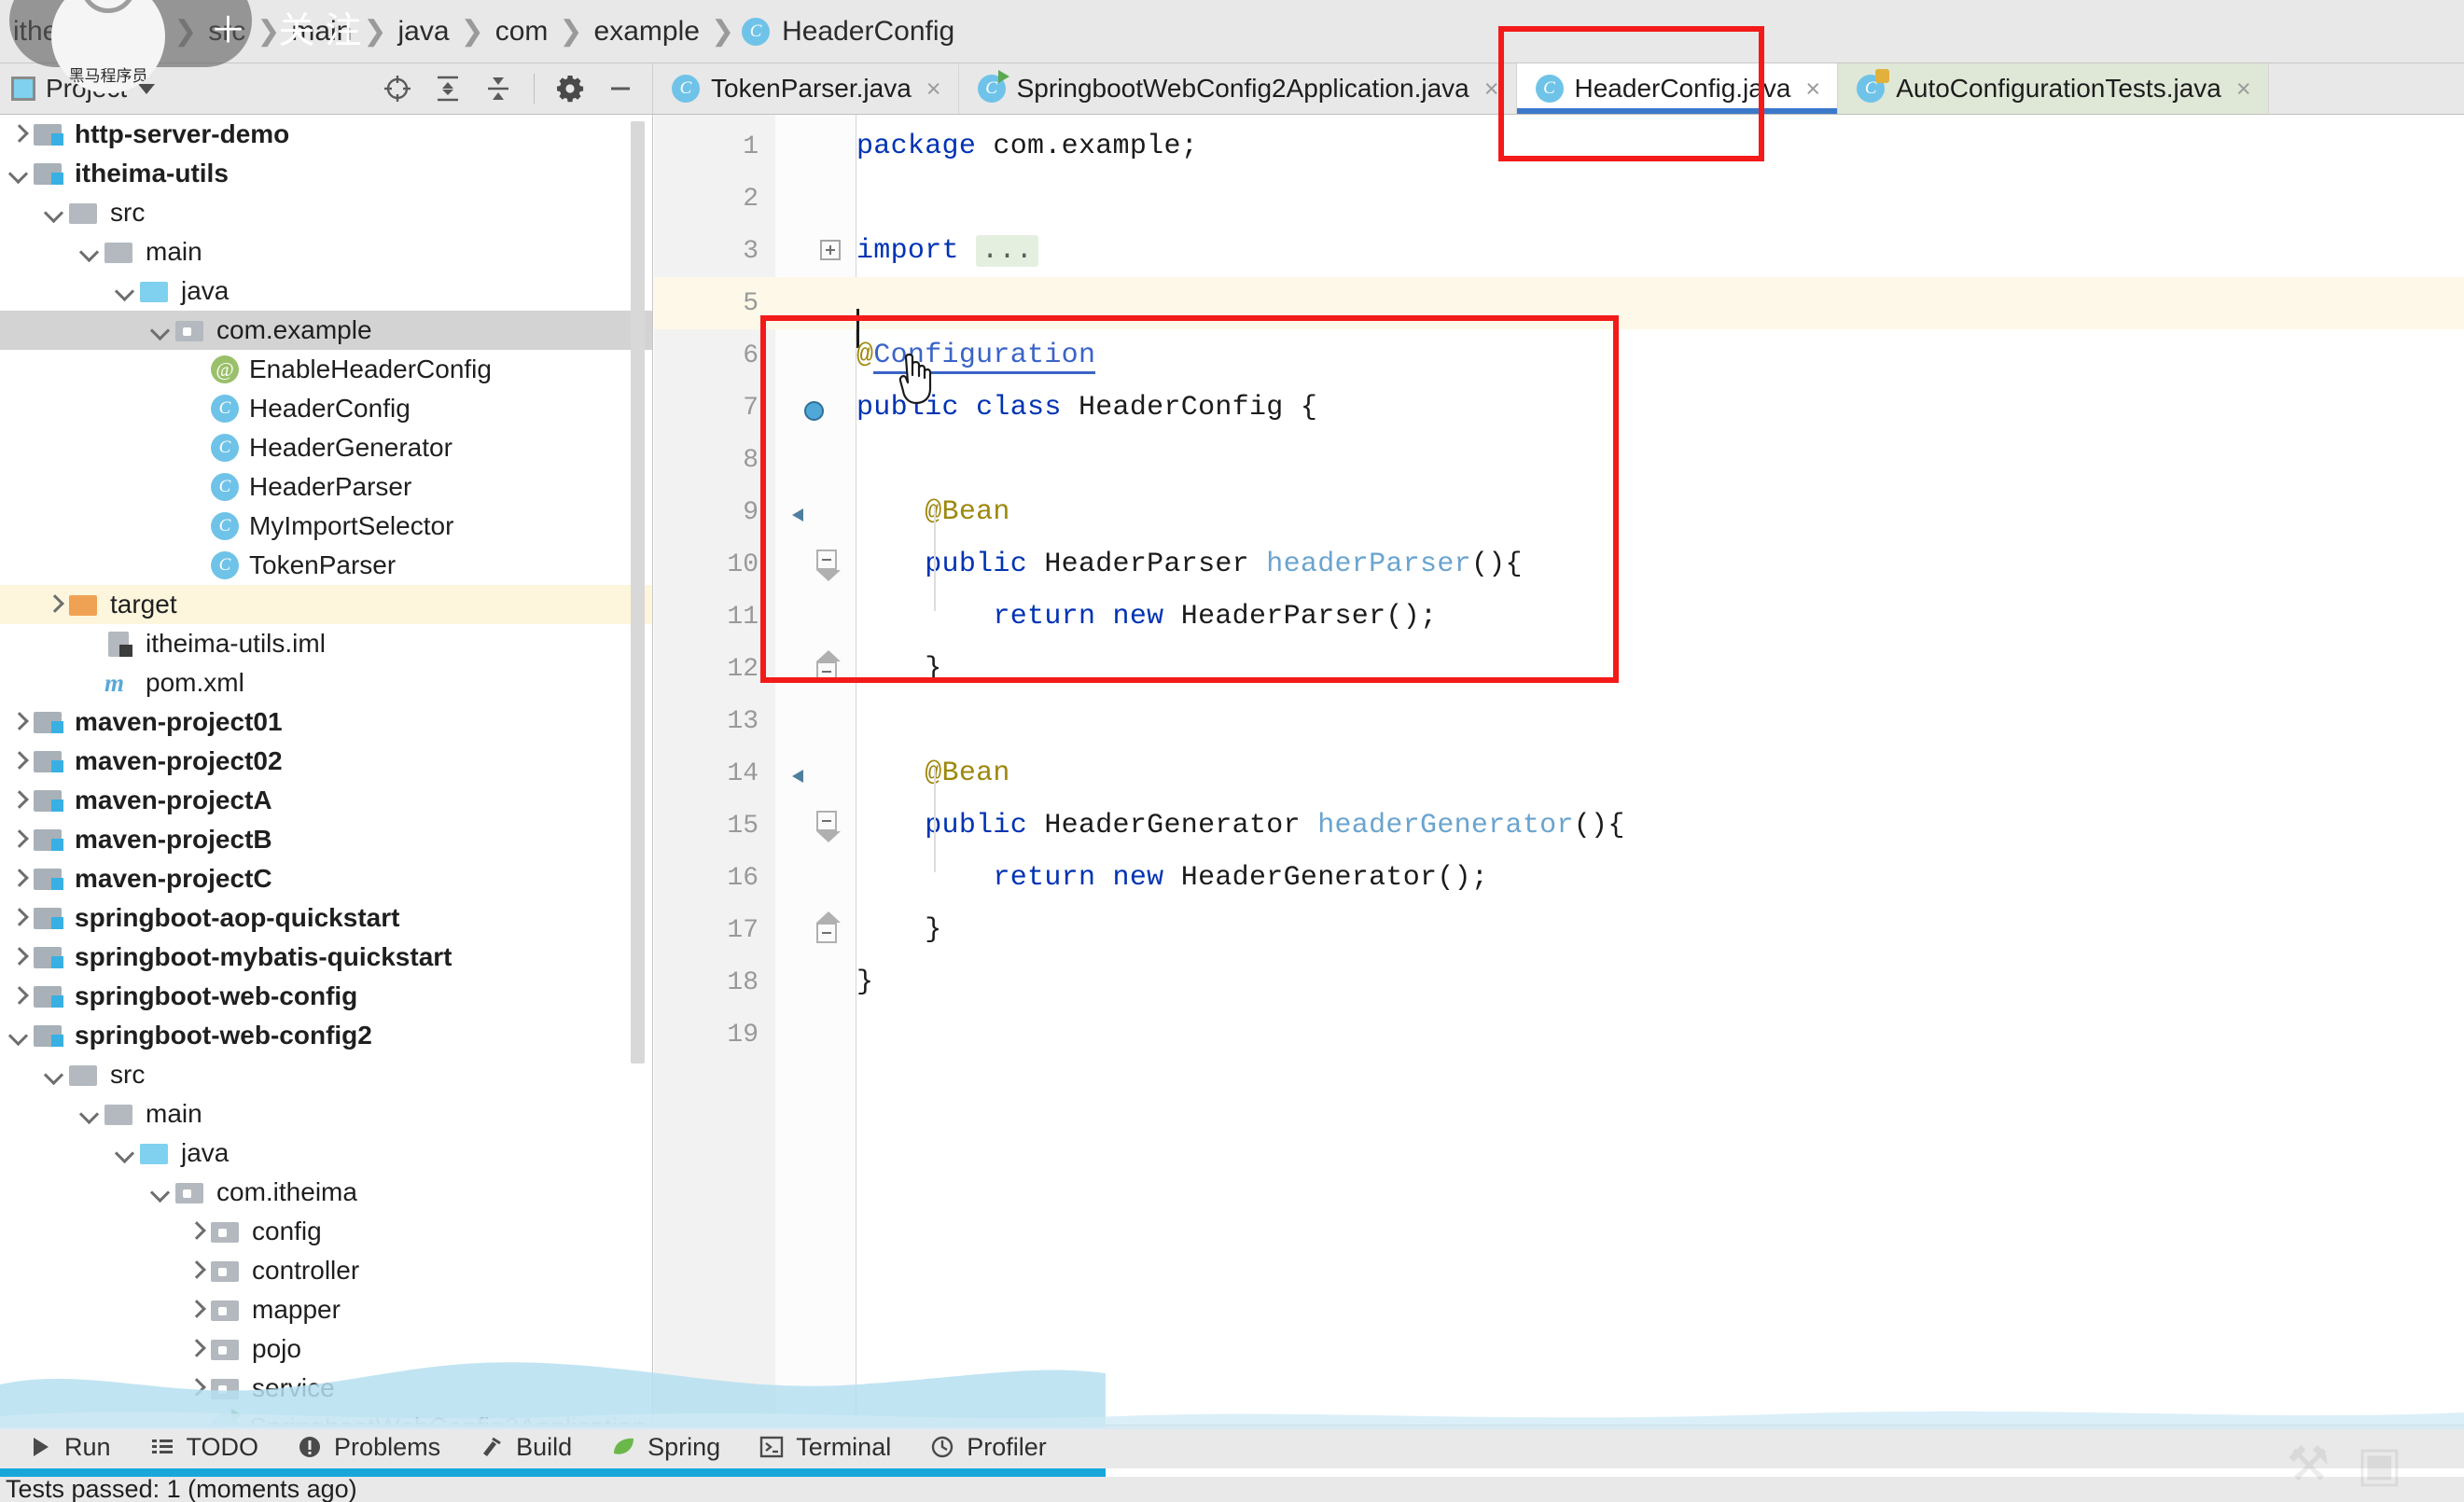  Describe the element at coordinates (326, 409) in the screenshot. I see `tree-item-headerconfig: C HeaderConfig` at that location.